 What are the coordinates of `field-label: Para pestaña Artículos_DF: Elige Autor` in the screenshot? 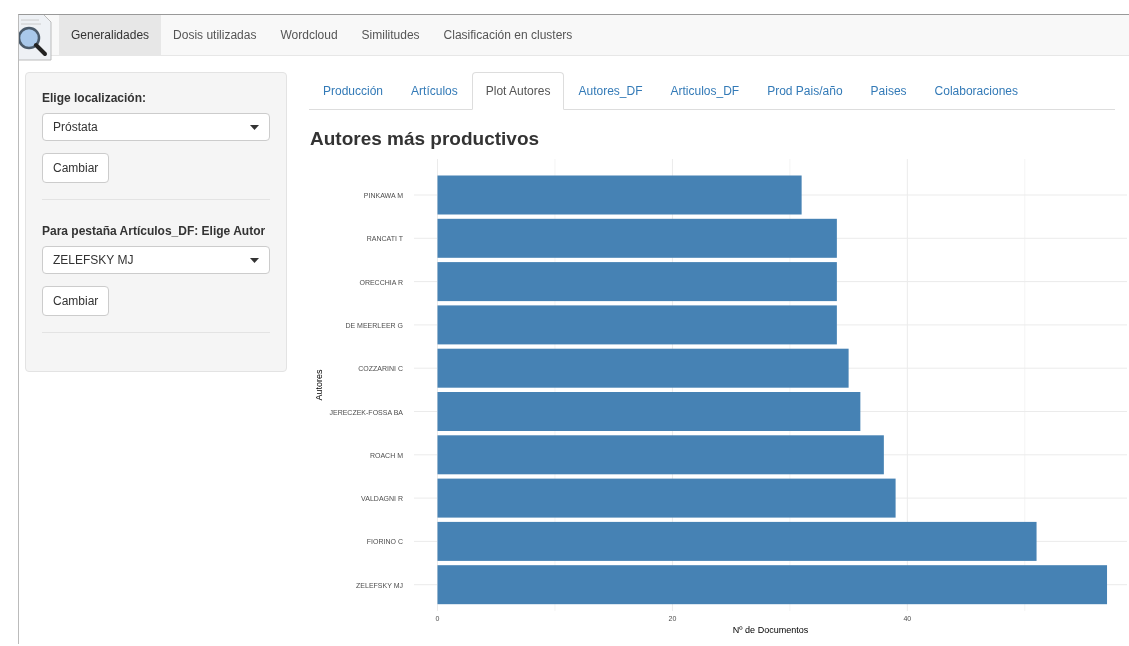 It's located at (154, 231).